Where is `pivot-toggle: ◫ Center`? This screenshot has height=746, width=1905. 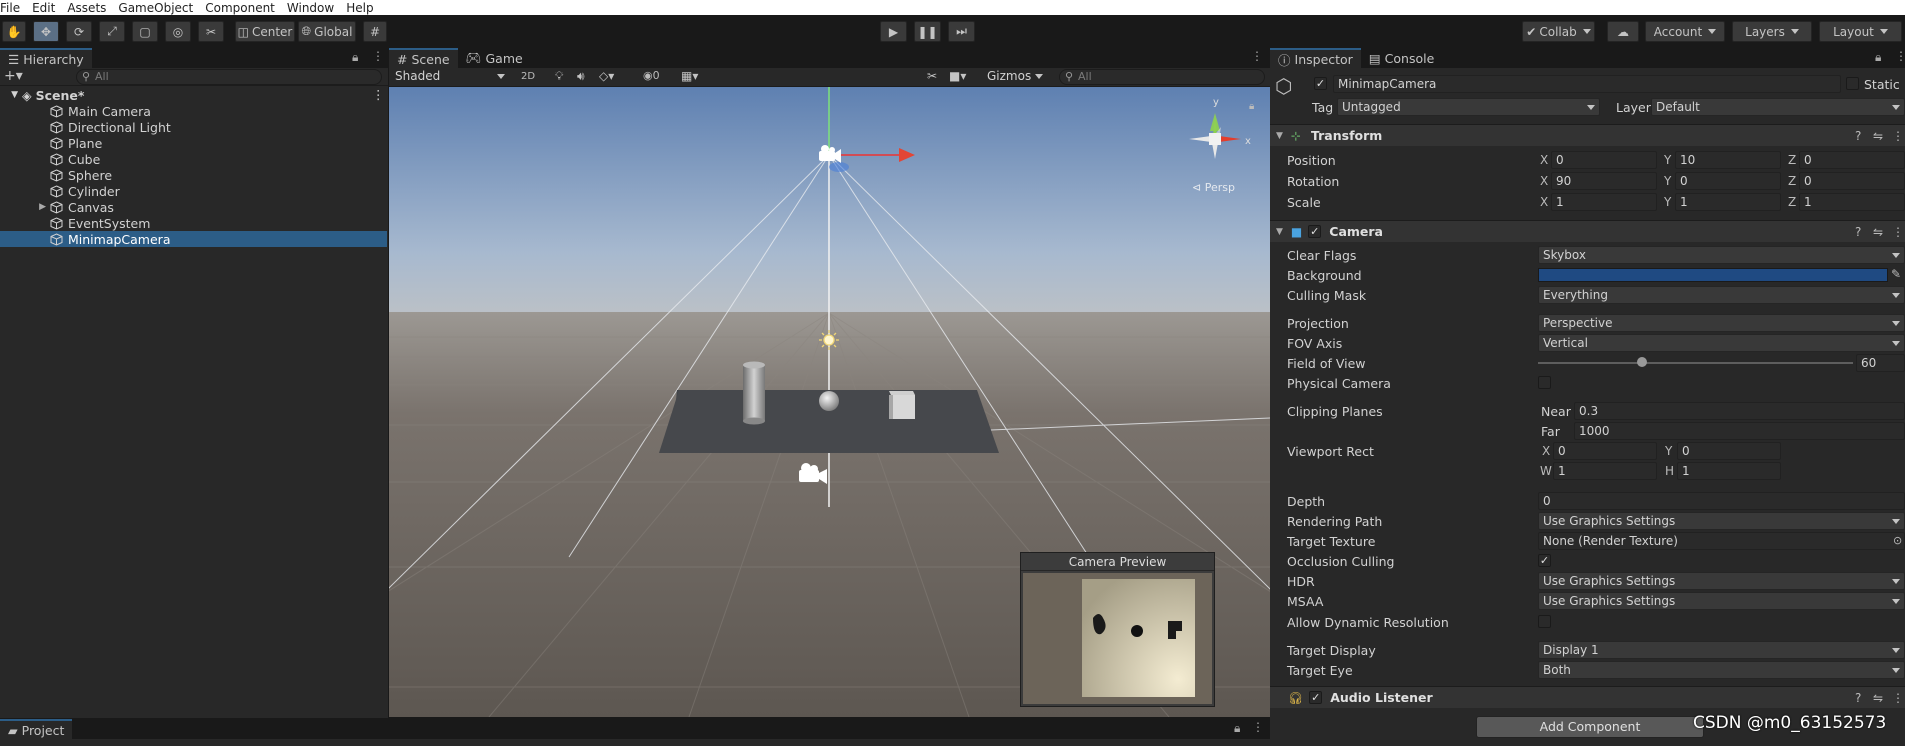
pivot-toggle: ◫ Center is located at coordinates (265, 31).